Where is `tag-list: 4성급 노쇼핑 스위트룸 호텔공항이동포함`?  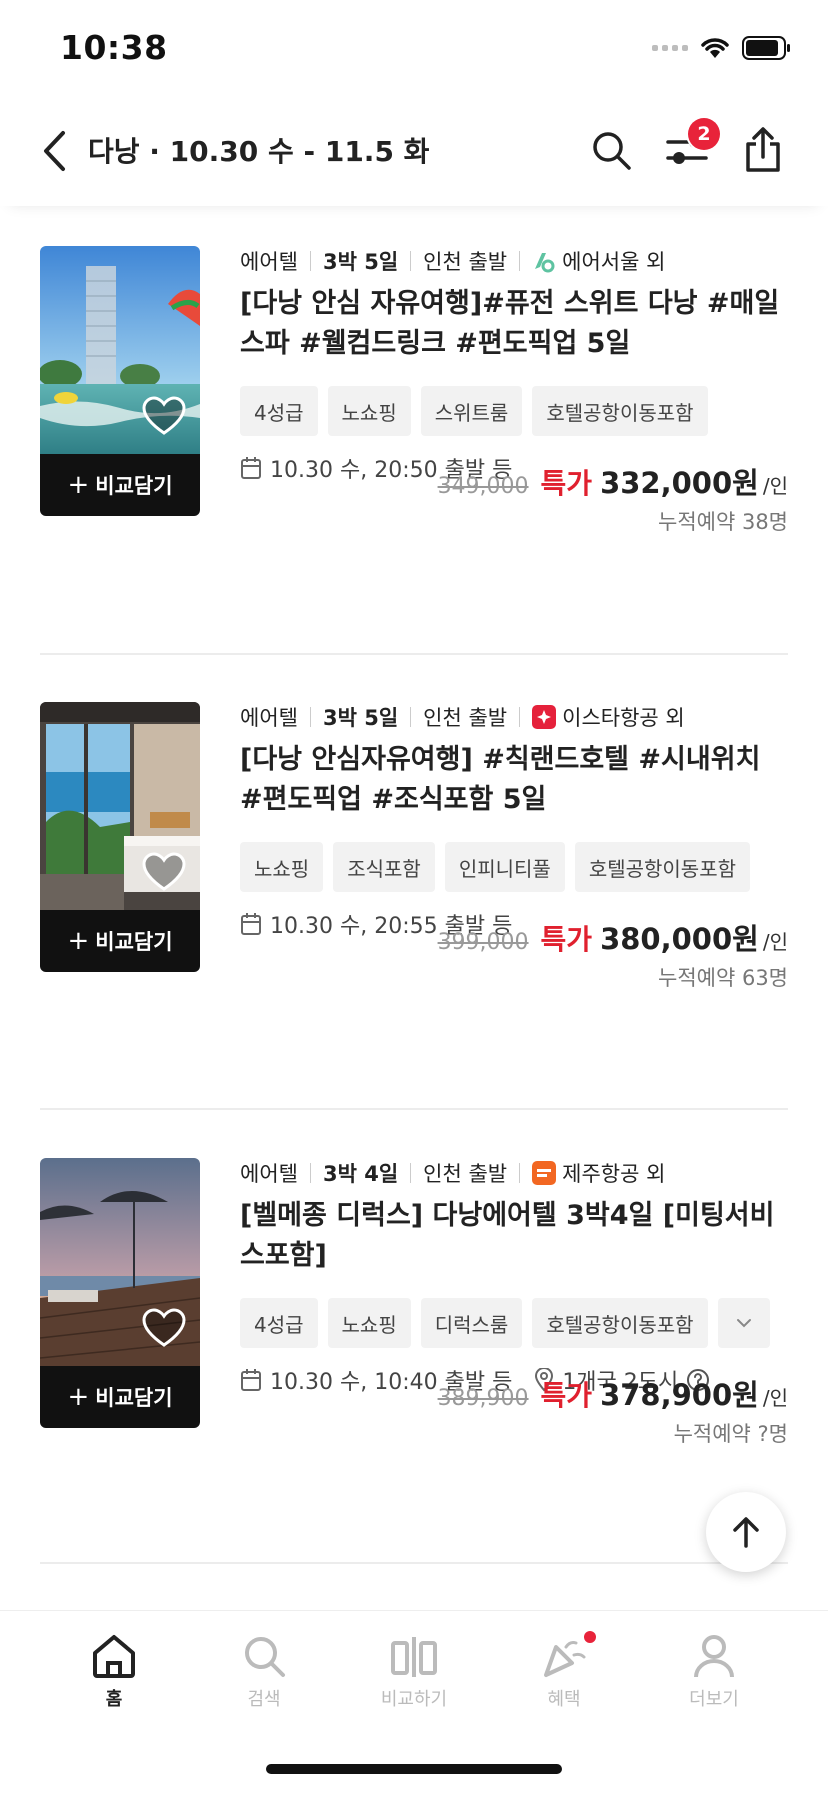
tag-list: 4성급 노쇼핑 스위트룸 호텔공항이동포함 is located at coordinates (514, 411).